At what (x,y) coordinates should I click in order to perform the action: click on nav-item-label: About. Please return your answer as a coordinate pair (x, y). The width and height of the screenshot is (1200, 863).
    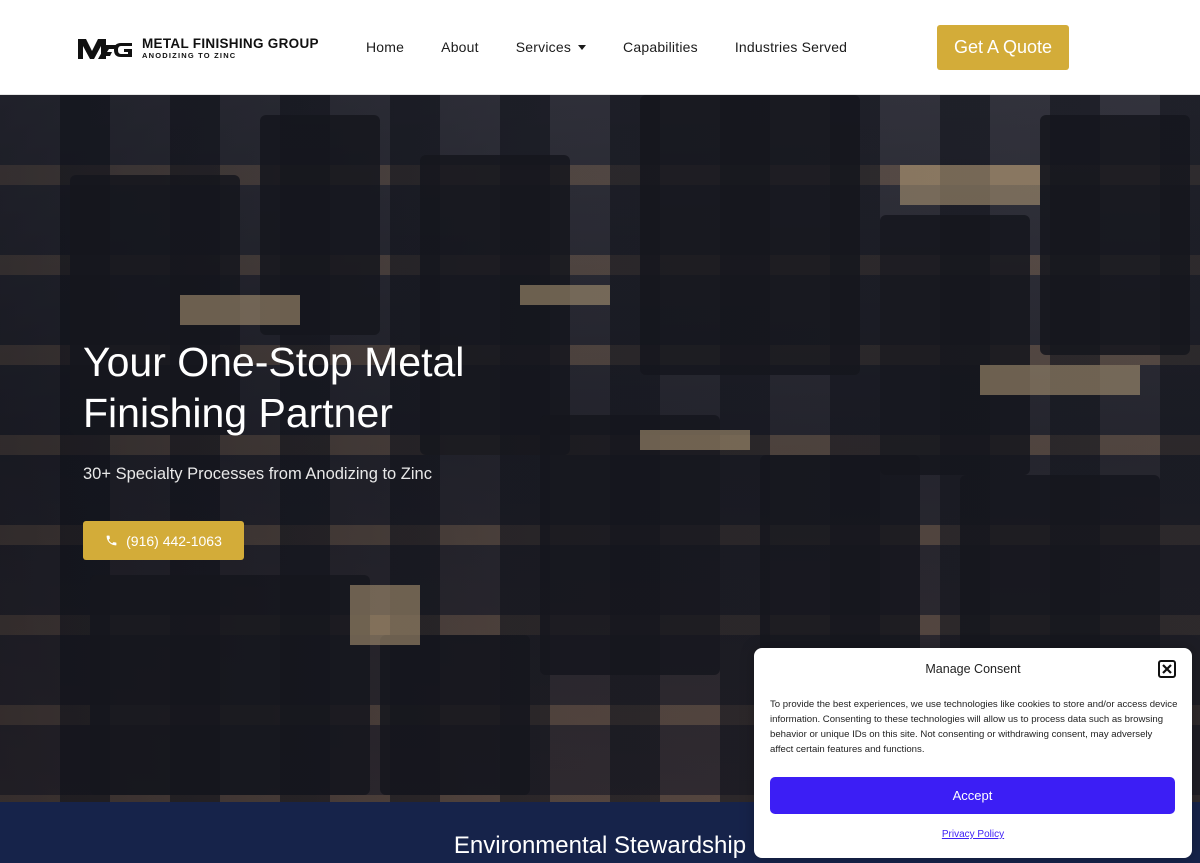
    Looking at the image, I should click on (460, 47).